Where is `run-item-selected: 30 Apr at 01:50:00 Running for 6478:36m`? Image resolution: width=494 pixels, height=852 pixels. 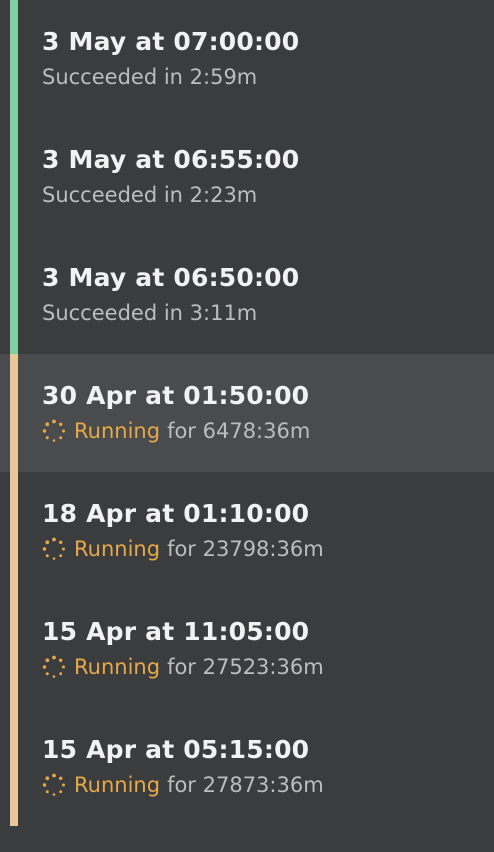
run-item-selected: 30 Apr at 01:50:00 Running for 6478:36m is located at coordinates (247, 413).